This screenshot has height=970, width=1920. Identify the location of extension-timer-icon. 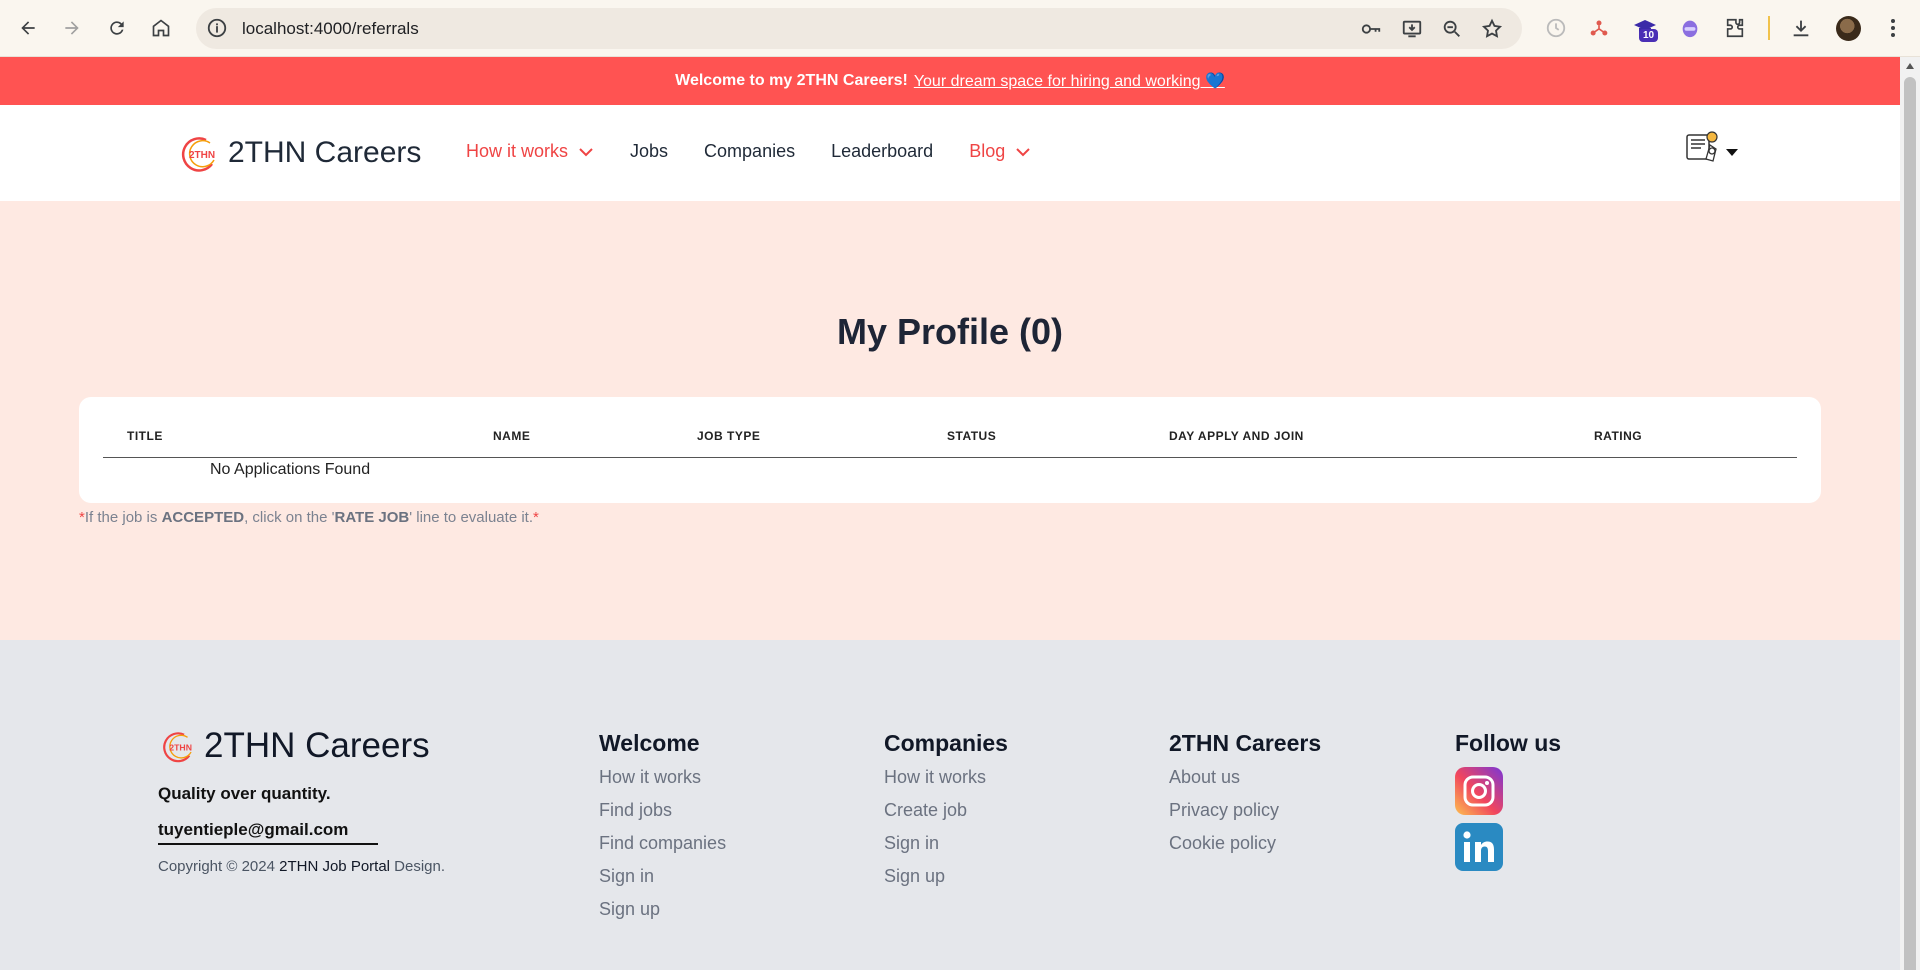
(1556, 28).